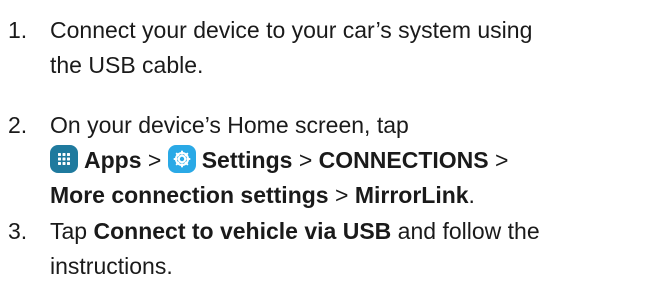 The image size is (656, 288). What do you see at coordinates (18, 231) in the screenshot?
I see `step-number: 3.` at bounding box center [18, 231].